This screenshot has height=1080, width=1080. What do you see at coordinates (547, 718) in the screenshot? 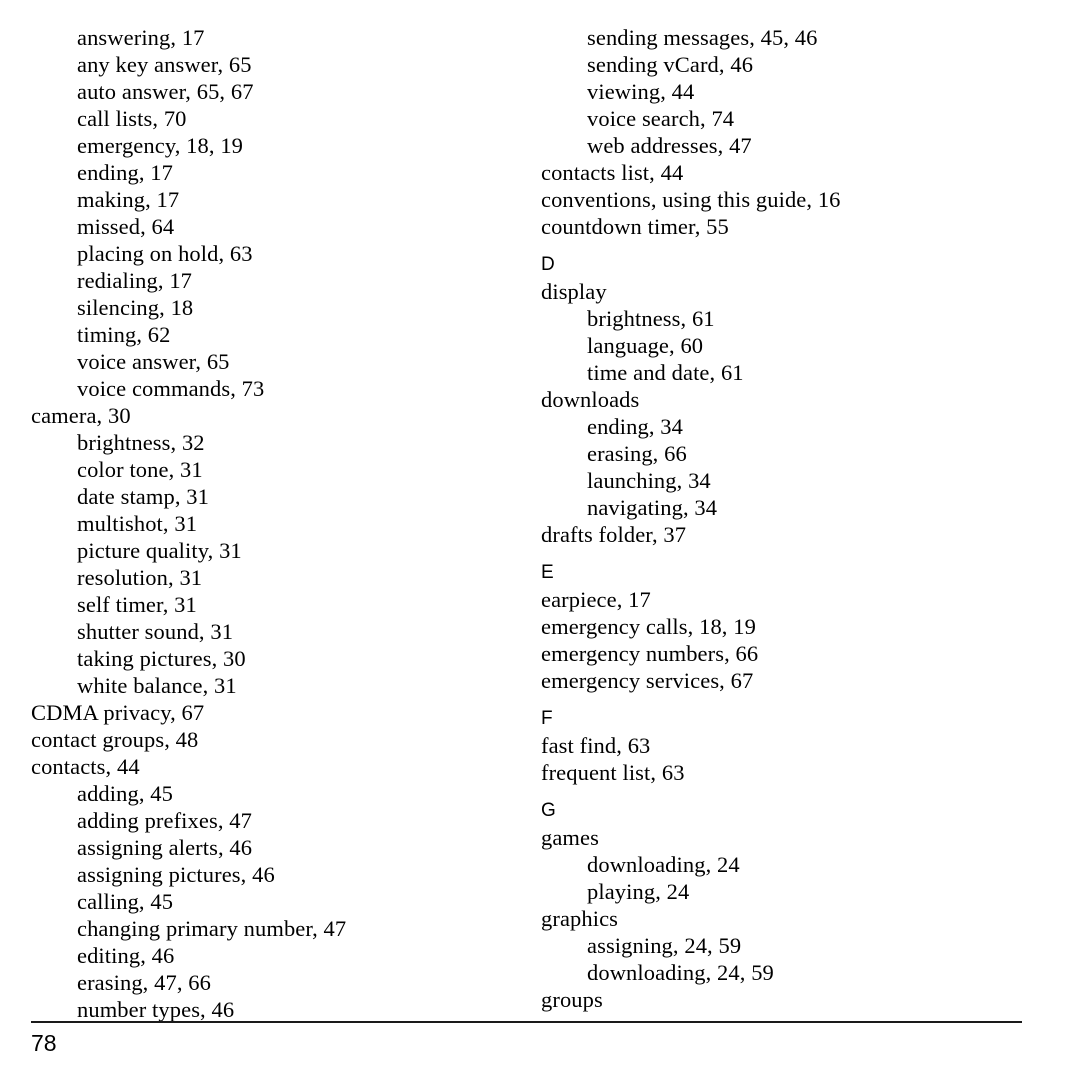
I see `index-section-letter: F` at bounding box center [547, 718].